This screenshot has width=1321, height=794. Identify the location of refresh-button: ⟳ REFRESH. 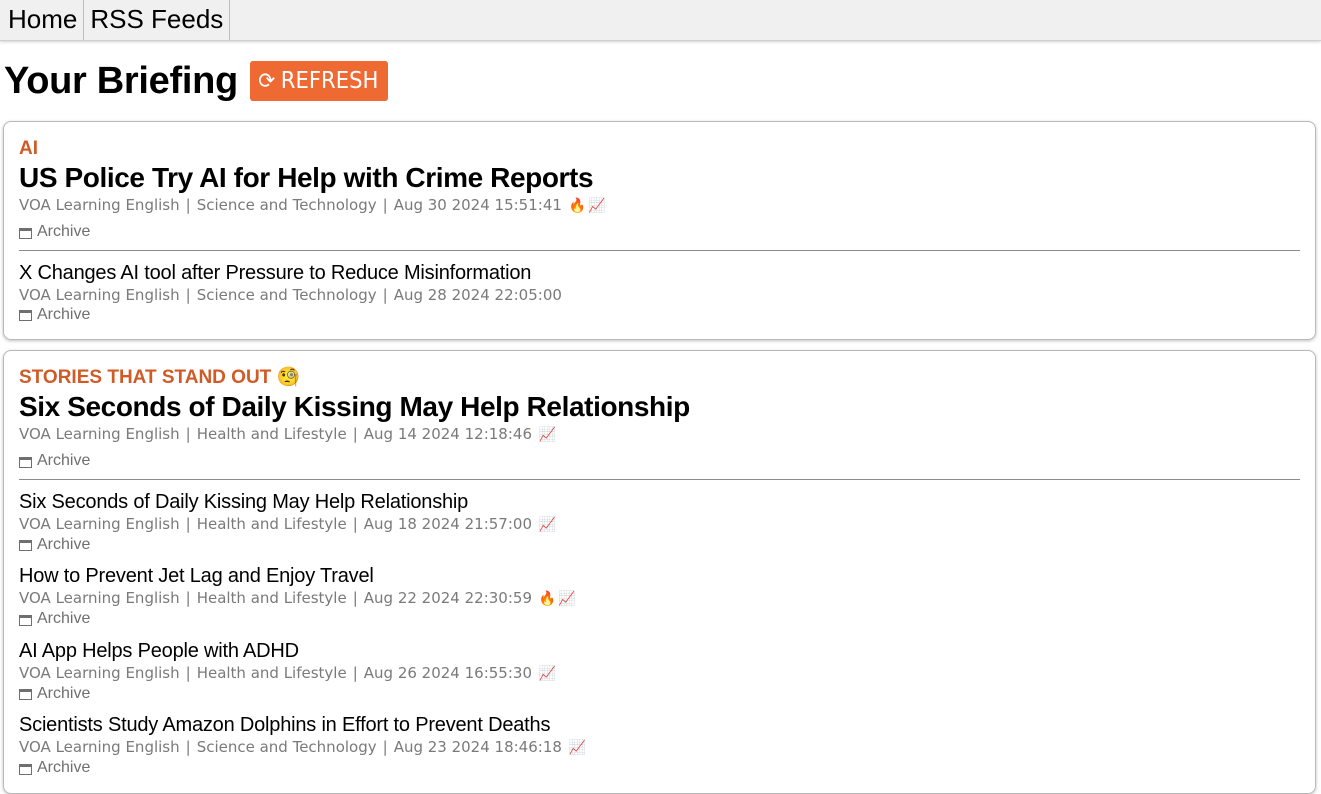
(318, 81).